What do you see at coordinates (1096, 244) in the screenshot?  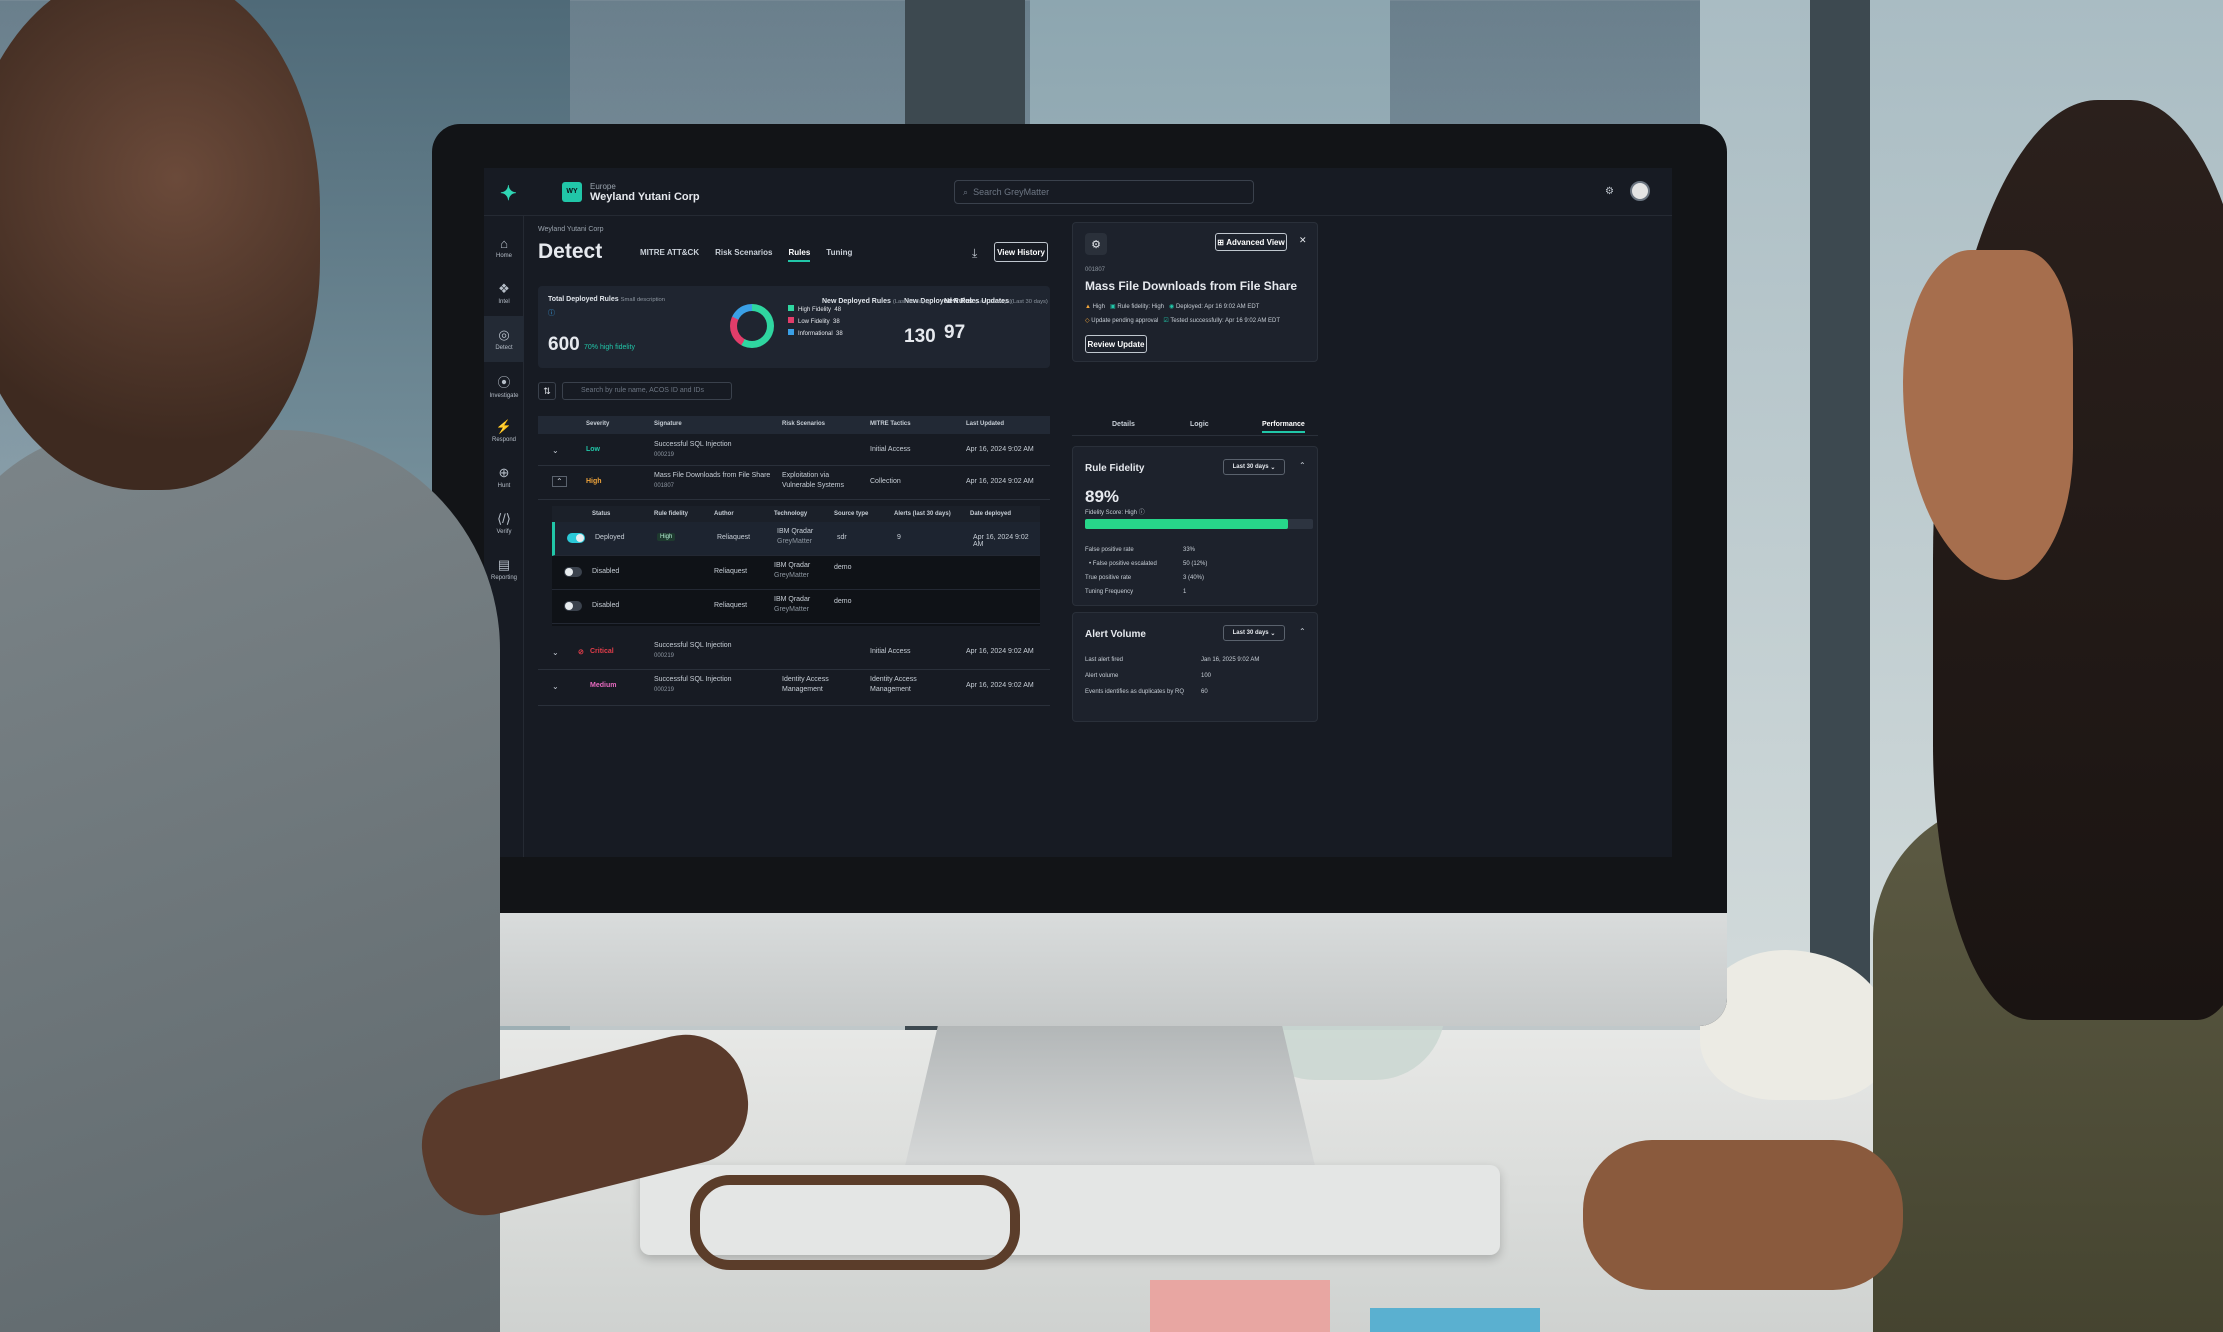 I see `rule-type-icon: ⚙` at bounding box center [1096, 244].